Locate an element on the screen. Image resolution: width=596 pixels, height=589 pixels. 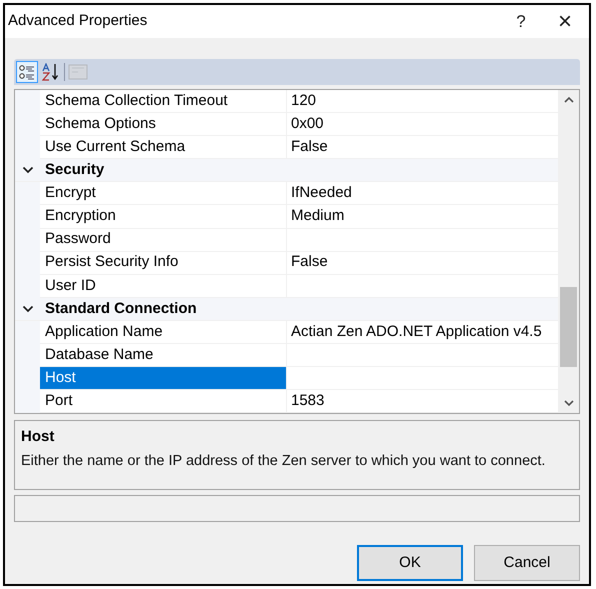
property-name: Use Current Schema is located at coordinates (163, 147).